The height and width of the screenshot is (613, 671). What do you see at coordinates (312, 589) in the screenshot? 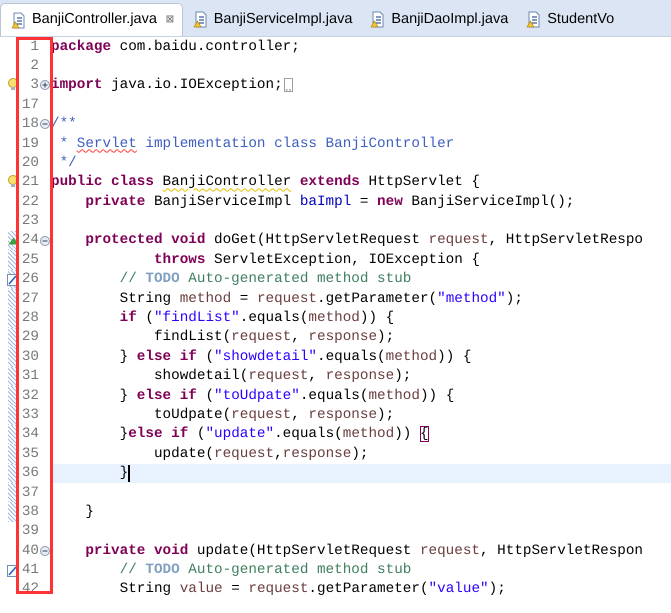
I see `code-line: String value = request.getParameter("value");` at bounding box center [312, 589].